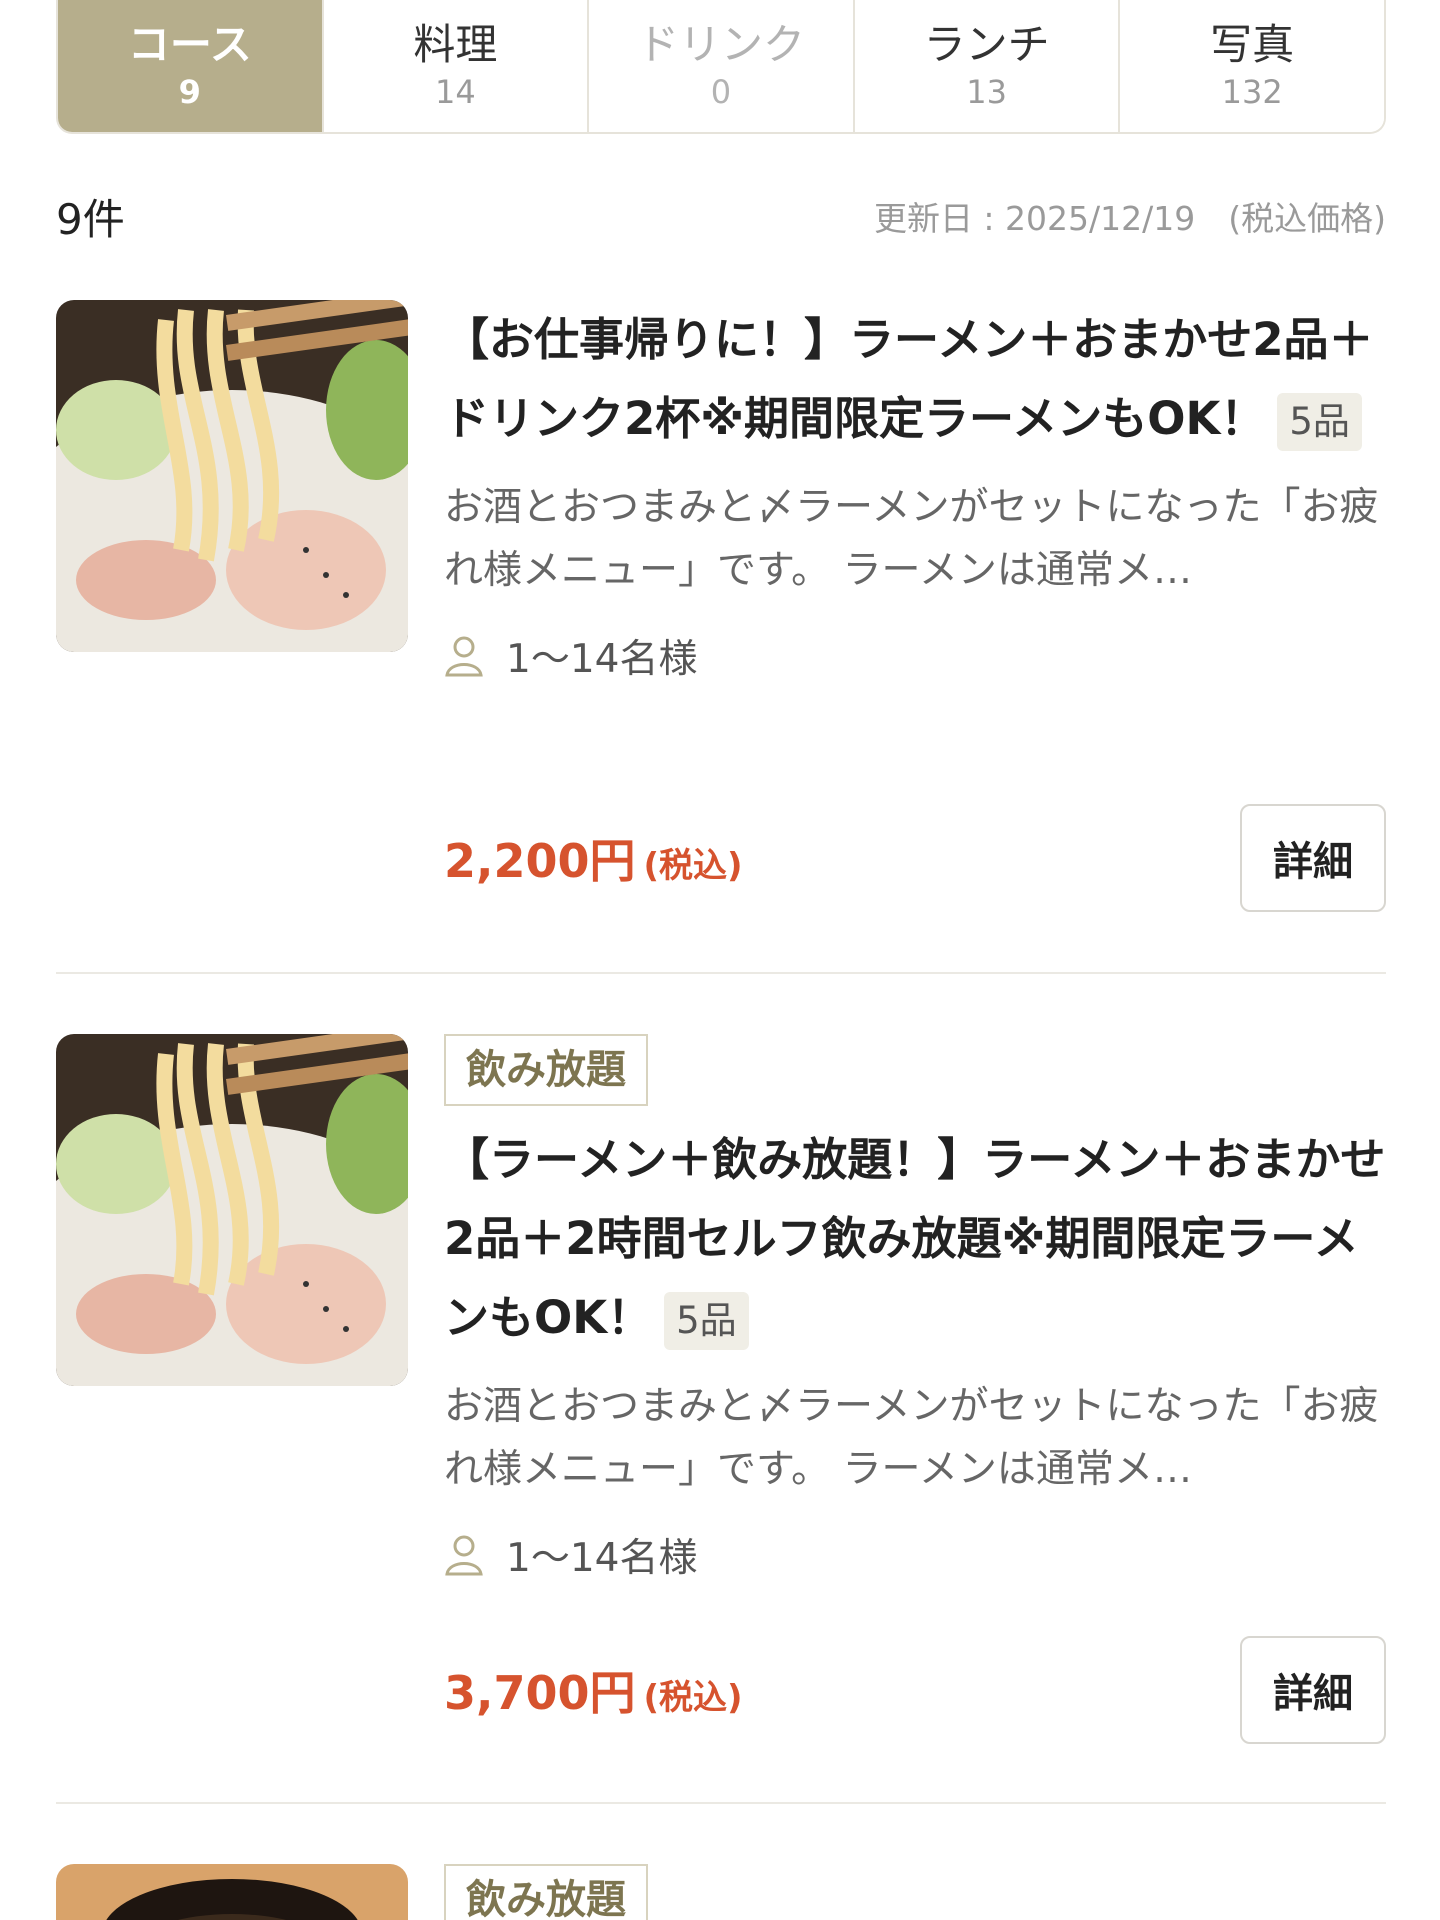  Describe the element at coordinates (540, 861) in the screenshot. I see `price-value: 2,200円` at that location.